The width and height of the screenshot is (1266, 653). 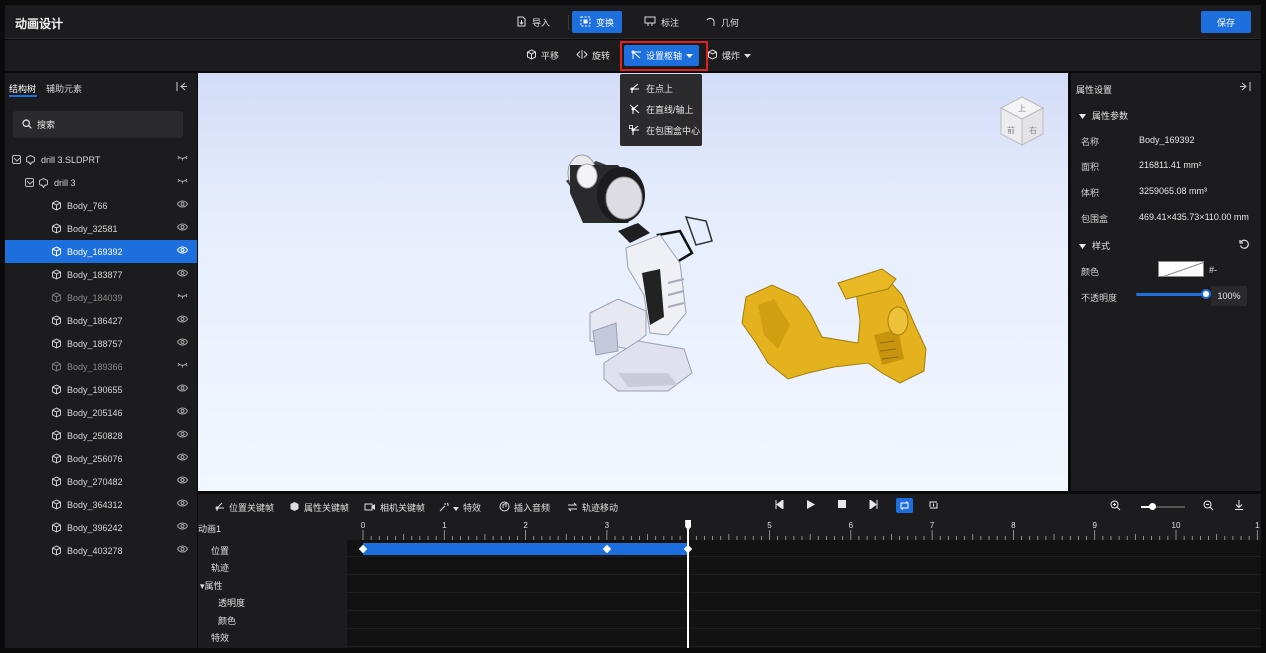 I want to click on zoom-out-icon, so click(x=1208, y=507).